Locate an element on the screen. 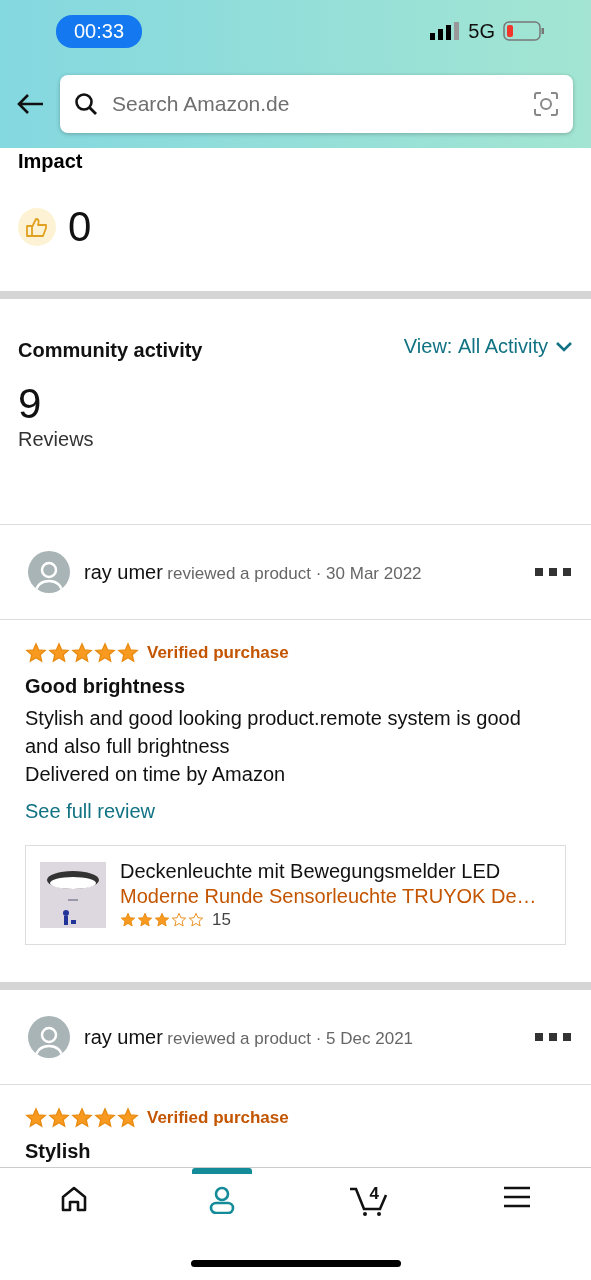  rating-count: 15 is located at coordinates (221, 920).